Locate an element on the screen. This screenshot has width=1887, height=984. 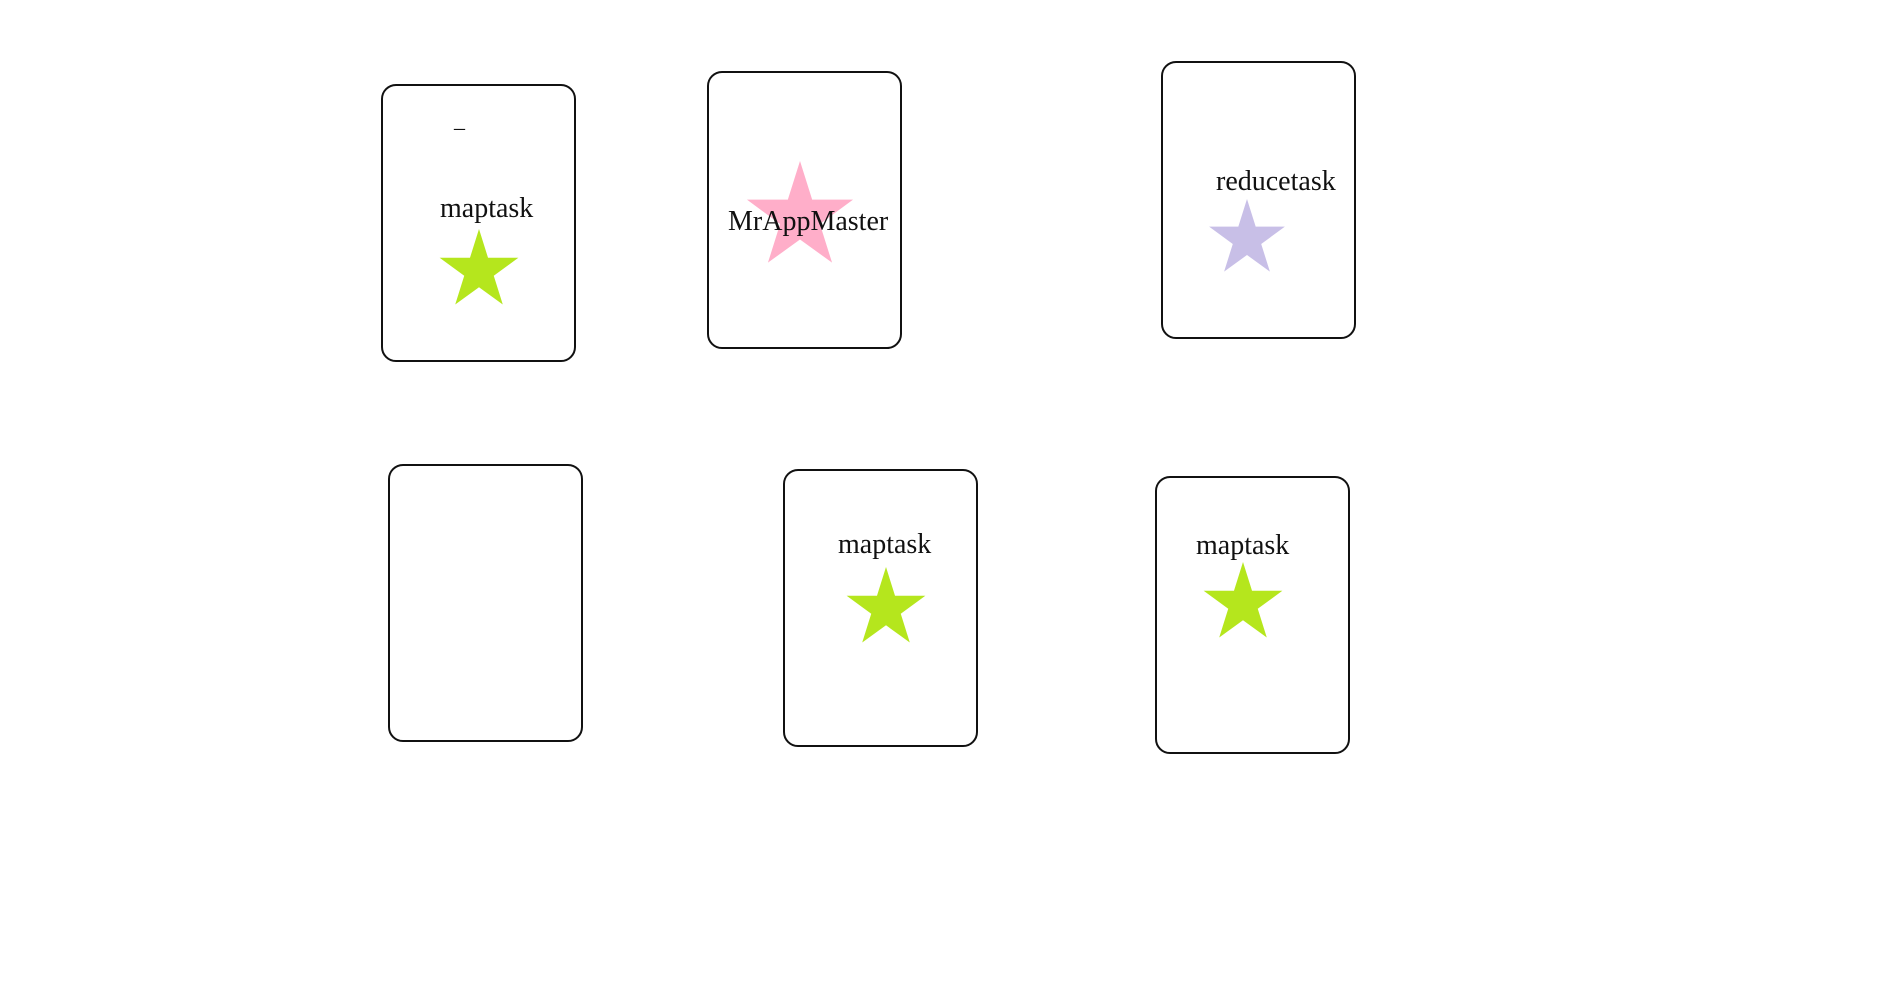
lavender-star-icon is located at coordinates (1247, 235).